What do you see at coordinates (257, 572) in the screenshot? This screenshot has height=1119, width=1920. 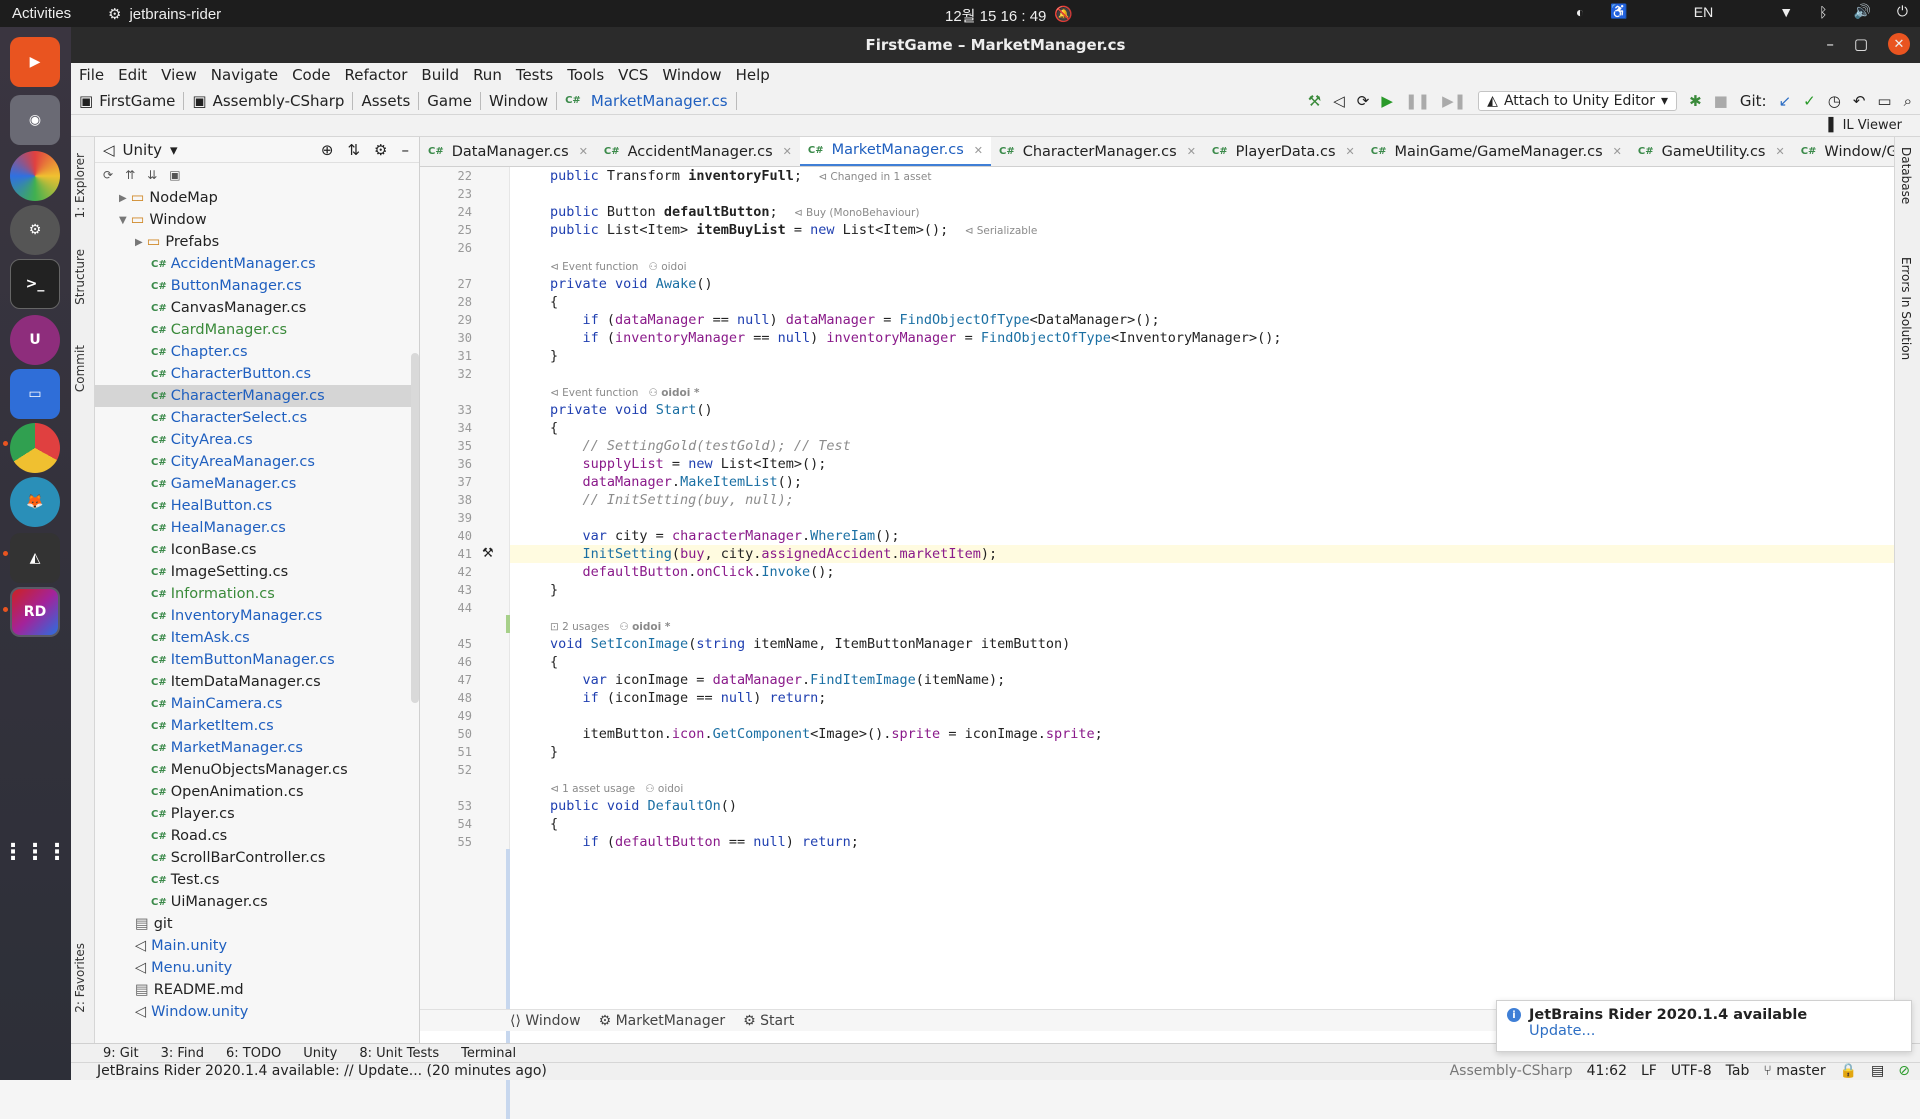 I see `tree-item: C# ImageSetting.cs` at bounding box center [257, 572].